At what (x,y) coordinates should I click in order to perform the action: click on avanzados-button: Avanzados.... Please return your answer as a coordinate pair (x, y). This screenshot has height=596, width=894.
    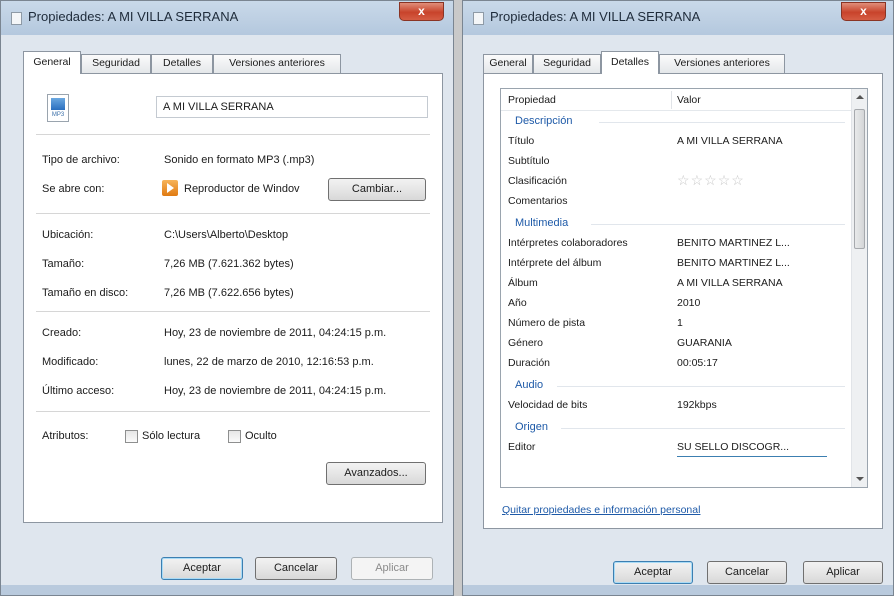
    Looking at the image, I should click on (376, 473).